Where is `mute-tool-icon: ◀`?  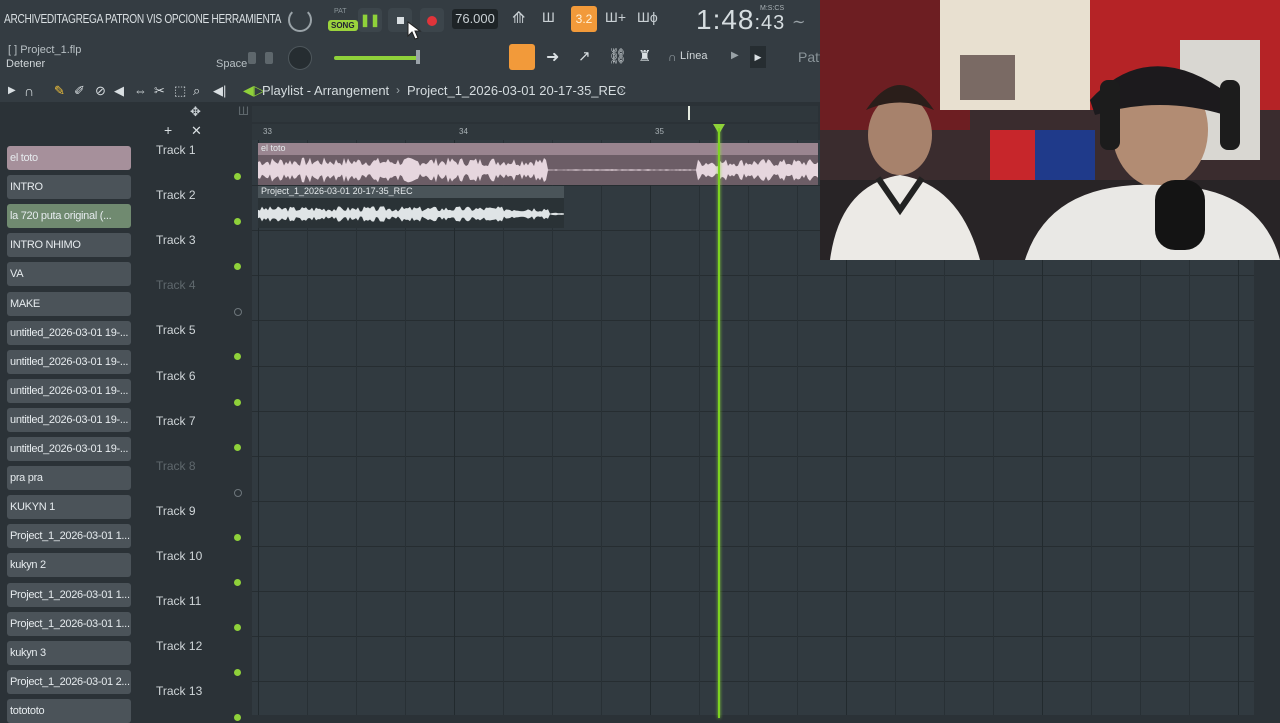
mute-tool-icon: ◀ is located at coordinates (119, 91).